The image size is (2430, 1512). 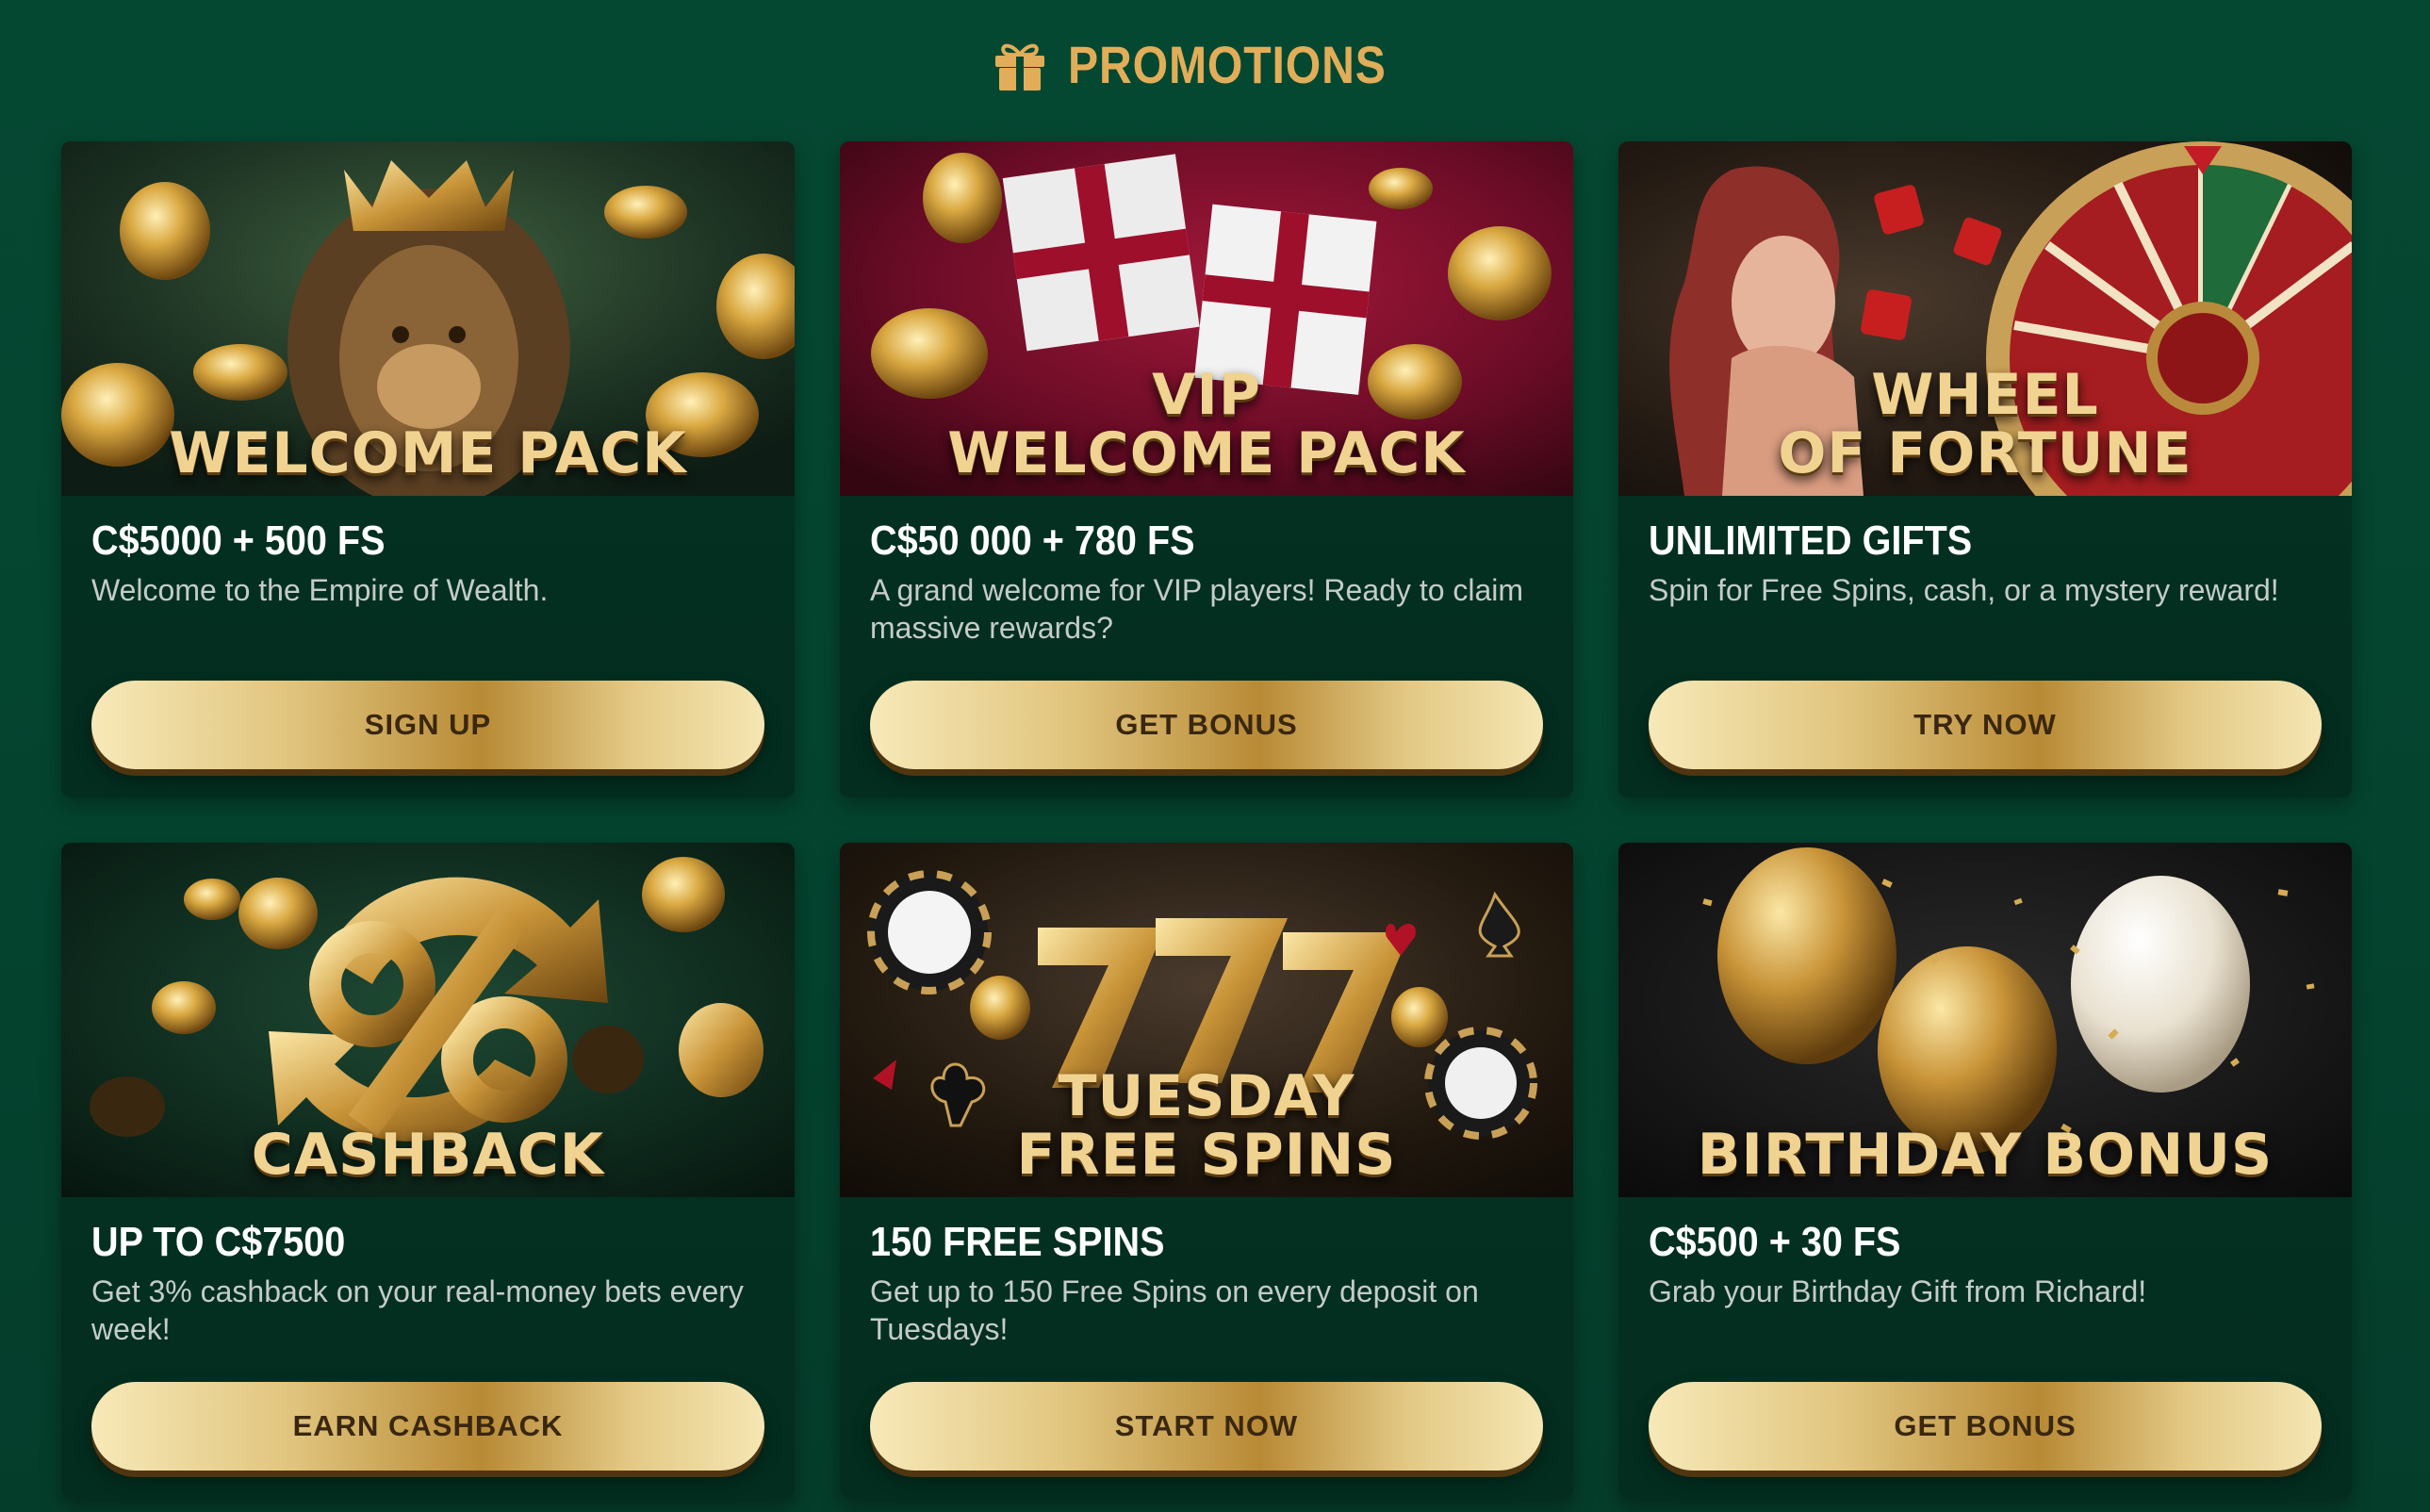 I want to click on promo-heading: UP TO C$7500, so click(x=218, y=1242).